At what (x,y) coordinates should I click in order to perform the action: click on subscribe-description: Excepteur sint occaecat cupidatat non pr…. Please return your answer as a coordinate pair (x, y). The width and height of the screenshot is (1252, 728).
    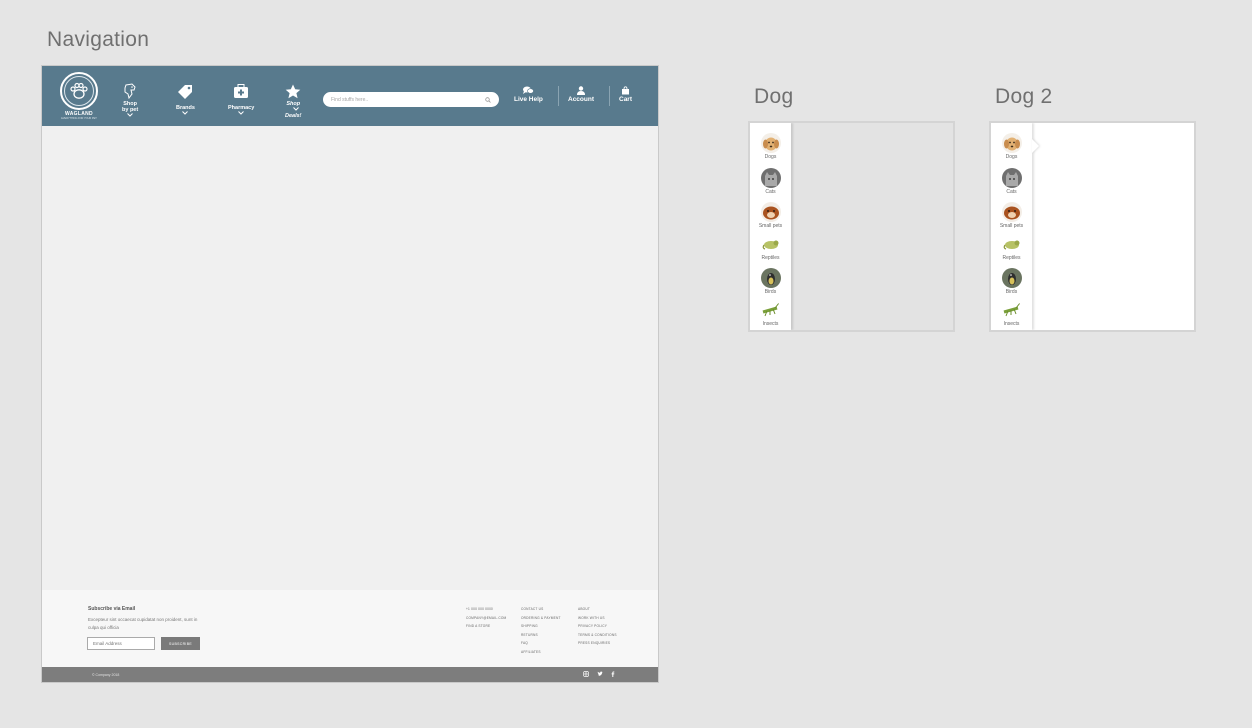
    Looking at the image, I should click on (143, 623).